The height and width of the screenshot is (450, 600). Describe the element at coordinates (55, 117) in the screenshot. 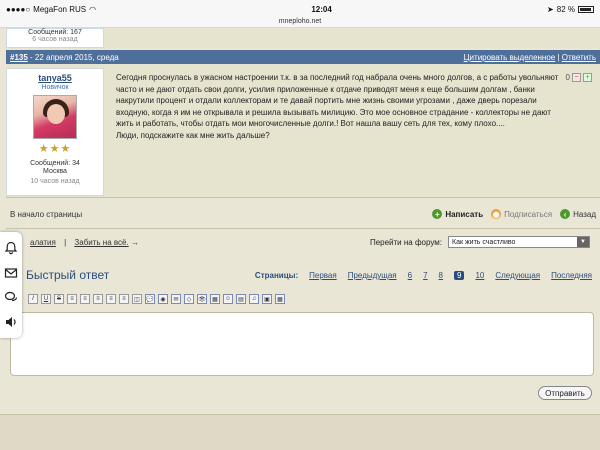

I see `avatar` at that location.